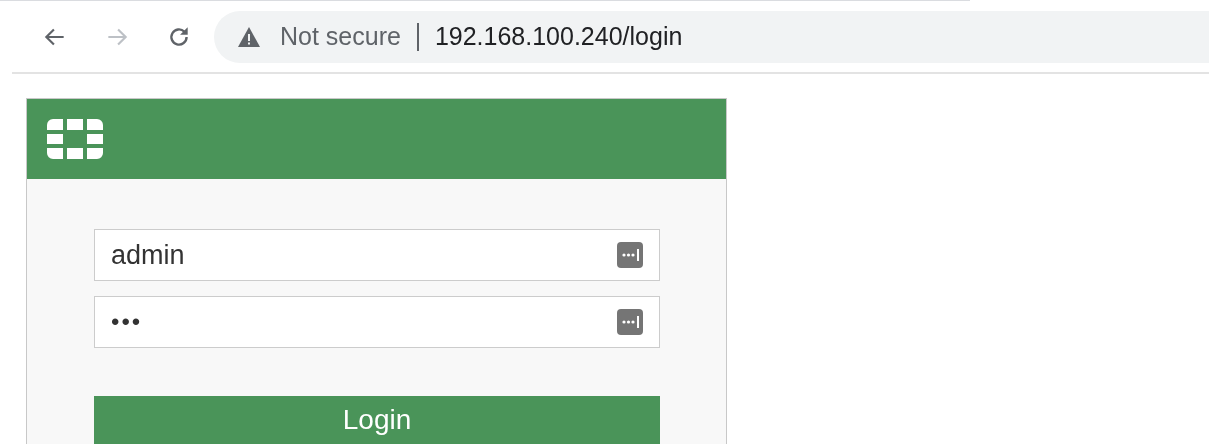  Describe the element at coordinates (249, 36) in the screenshot. I see `warning-icon` at that location.